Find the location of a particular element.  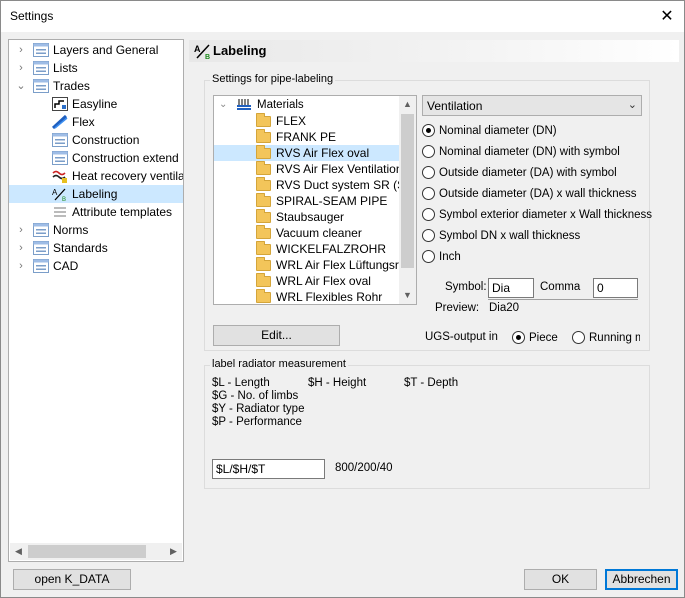

tree-item-standards: › Standards is located at coordinates (96, 248).